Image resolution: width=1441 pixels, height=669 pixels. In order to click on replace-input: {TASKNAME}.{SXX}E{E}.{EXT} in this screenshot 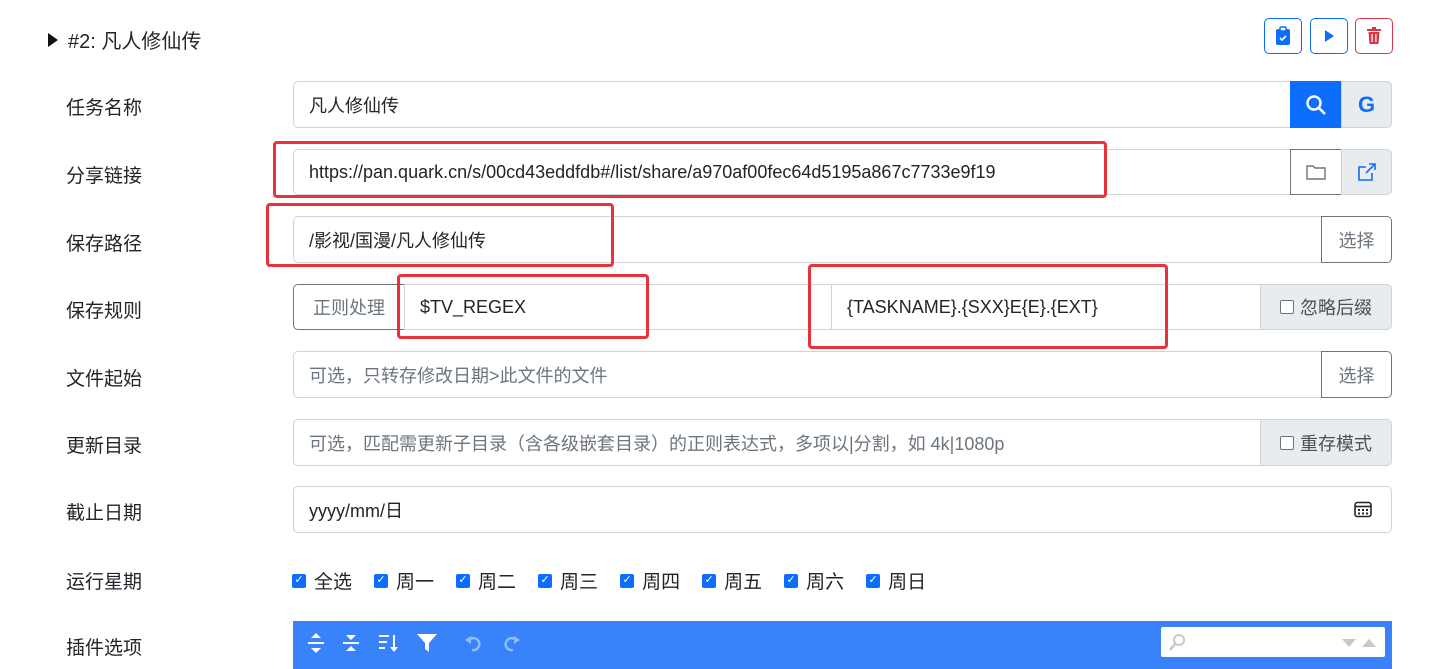, I will do `click(1046, 307)`.